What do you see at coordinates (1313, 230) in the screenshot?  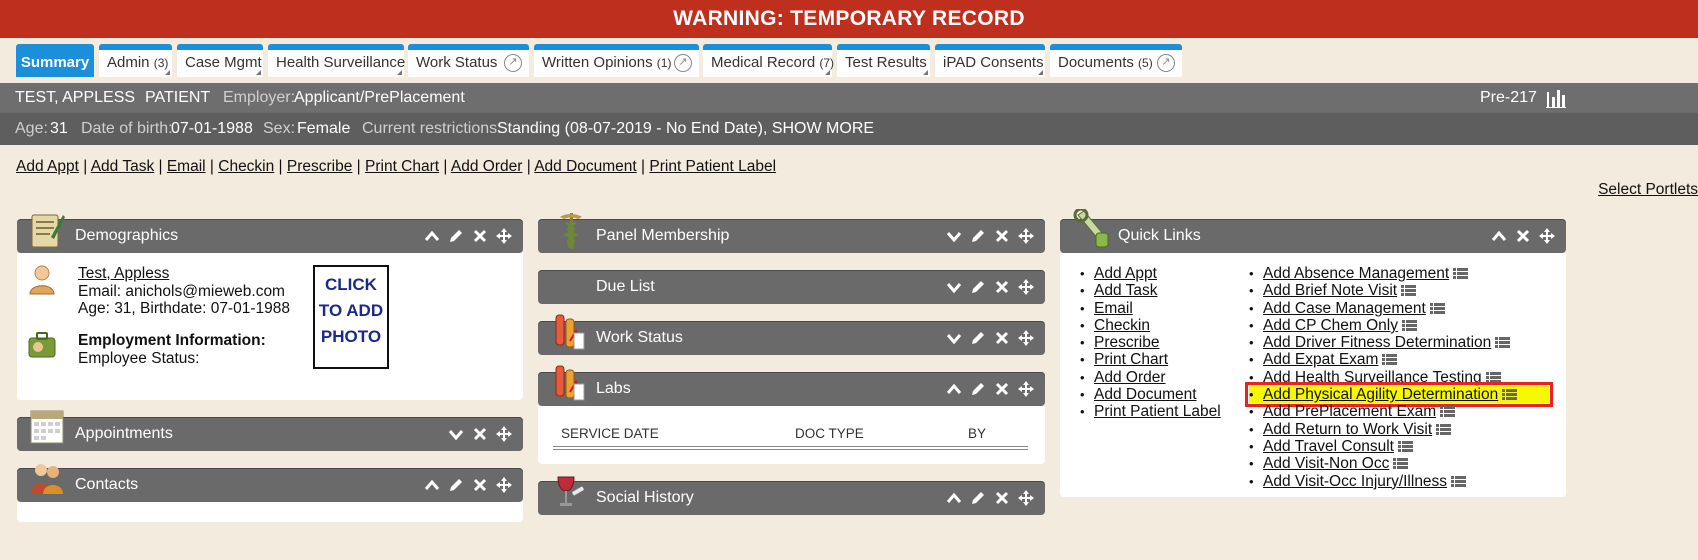 I see `quick-links-portlet-header: Quick Links` at bounding box center [1313, 230].